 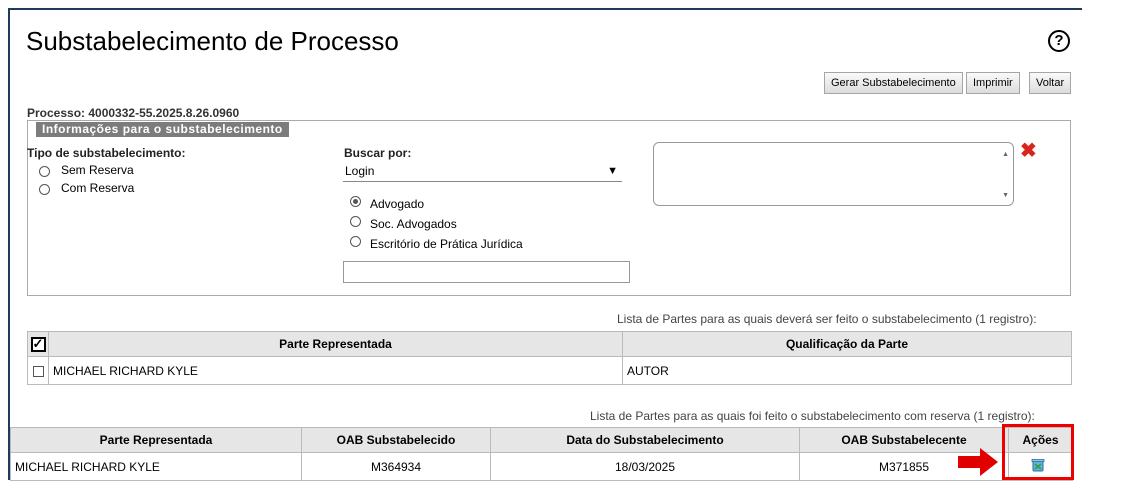 I want to click on frame-border-top, so click(x=545, y=9).